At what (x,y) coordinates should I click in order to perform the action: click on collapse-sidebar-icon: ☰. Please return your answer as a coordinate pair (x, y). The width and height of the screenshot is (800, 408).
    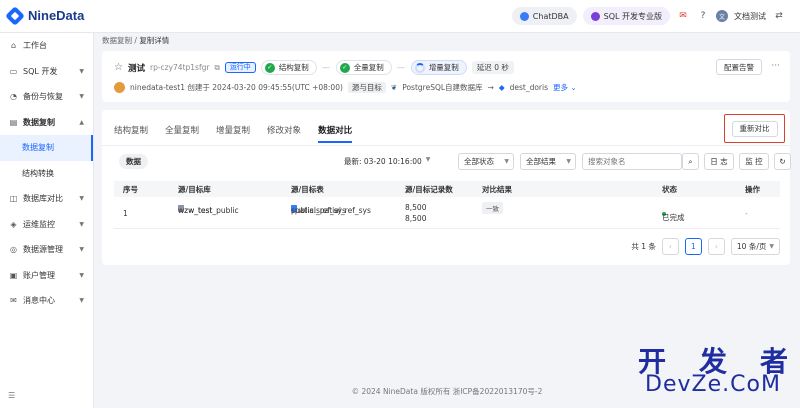
    Looking at the image, I should click on (11, 395).